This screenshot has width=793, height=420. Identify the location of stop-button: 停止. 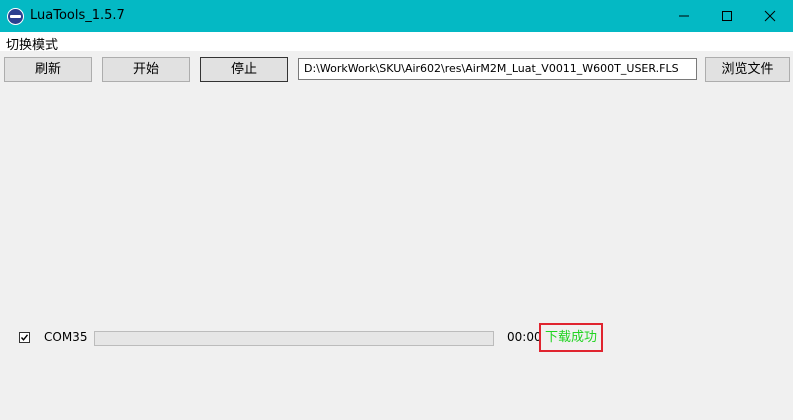
(244, 69).